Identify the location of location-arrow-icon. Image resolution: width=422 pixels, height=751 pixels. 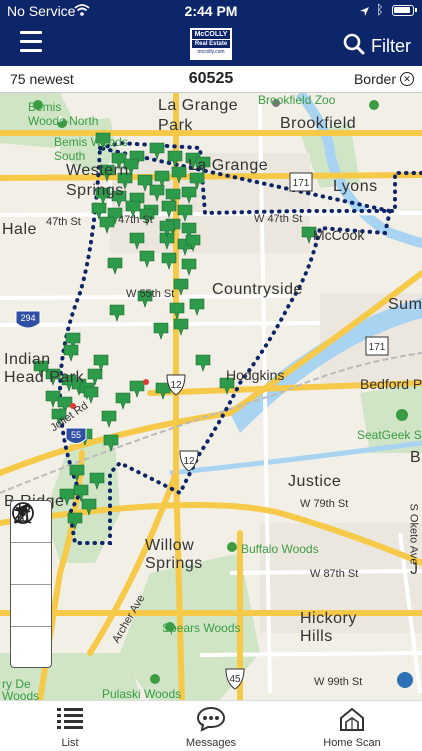
(364, 12).